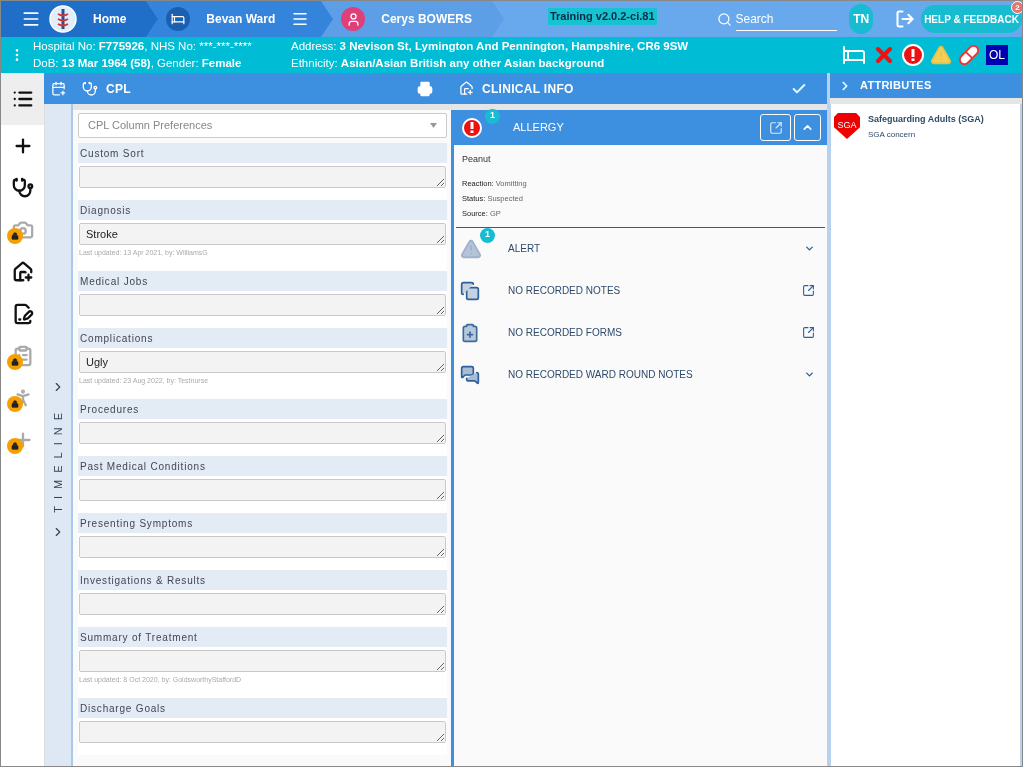 Image resolution: width=1023 pixels, height=767 pixels. I want to click on section-label: Complications, so click(117, 338).